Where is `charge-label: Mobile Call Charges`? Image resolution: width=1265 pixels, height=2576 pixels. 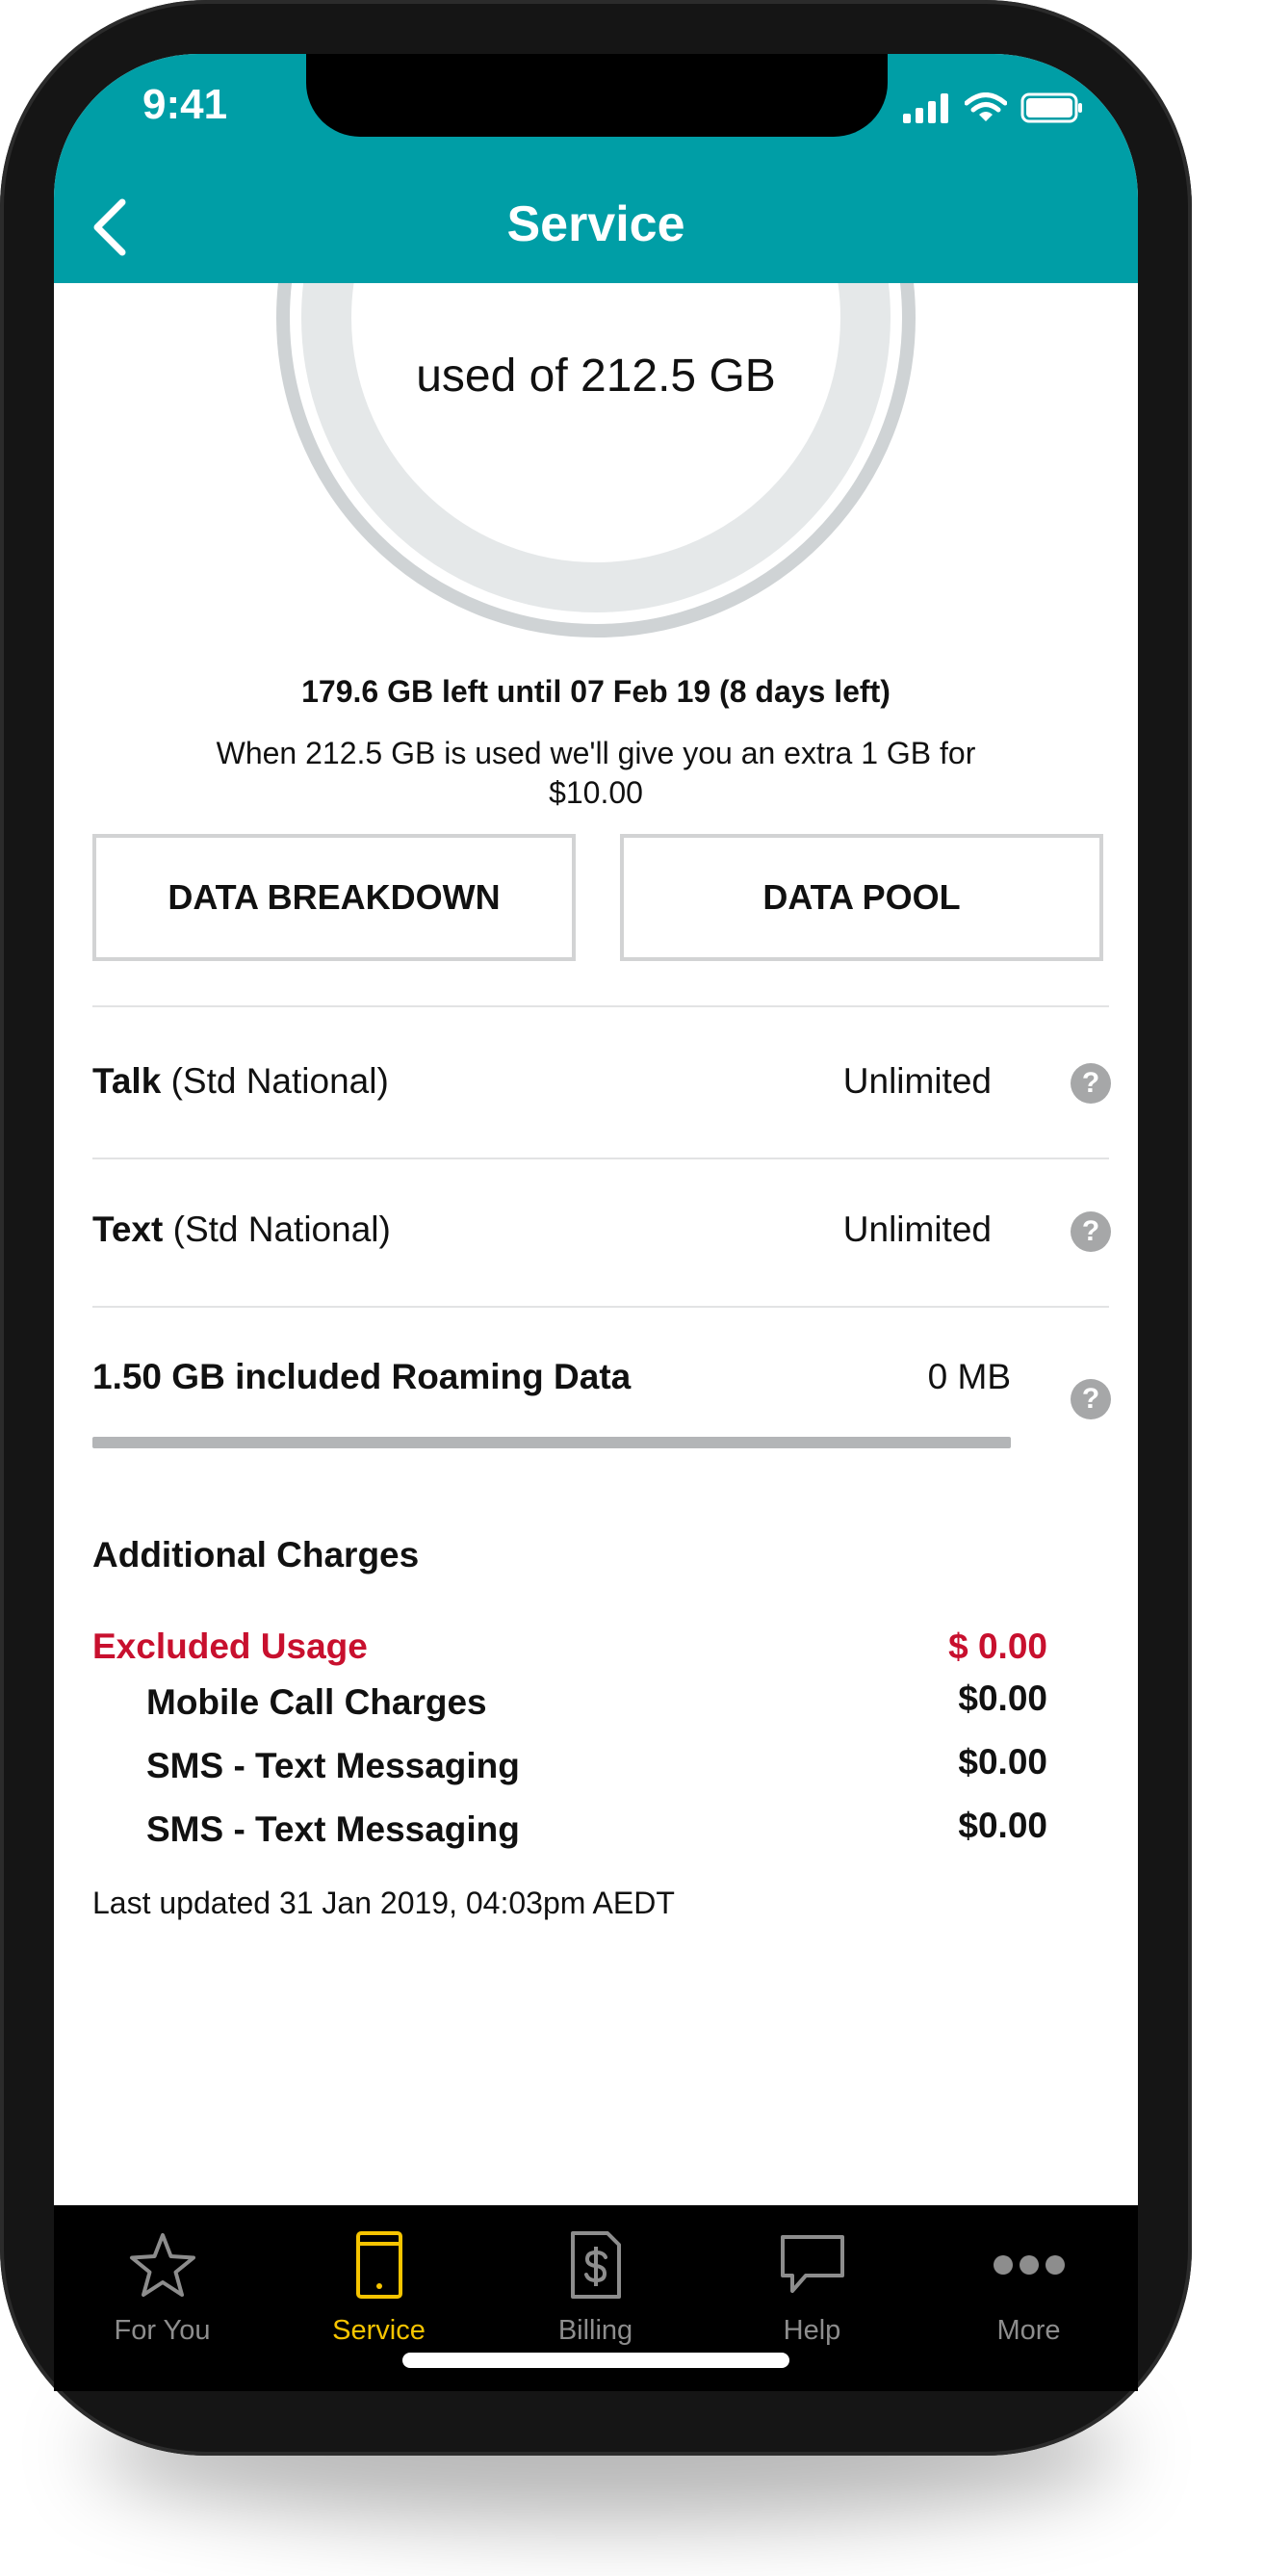 charge-label: Mobile Call Charges is located at coordinates (316, 1702).